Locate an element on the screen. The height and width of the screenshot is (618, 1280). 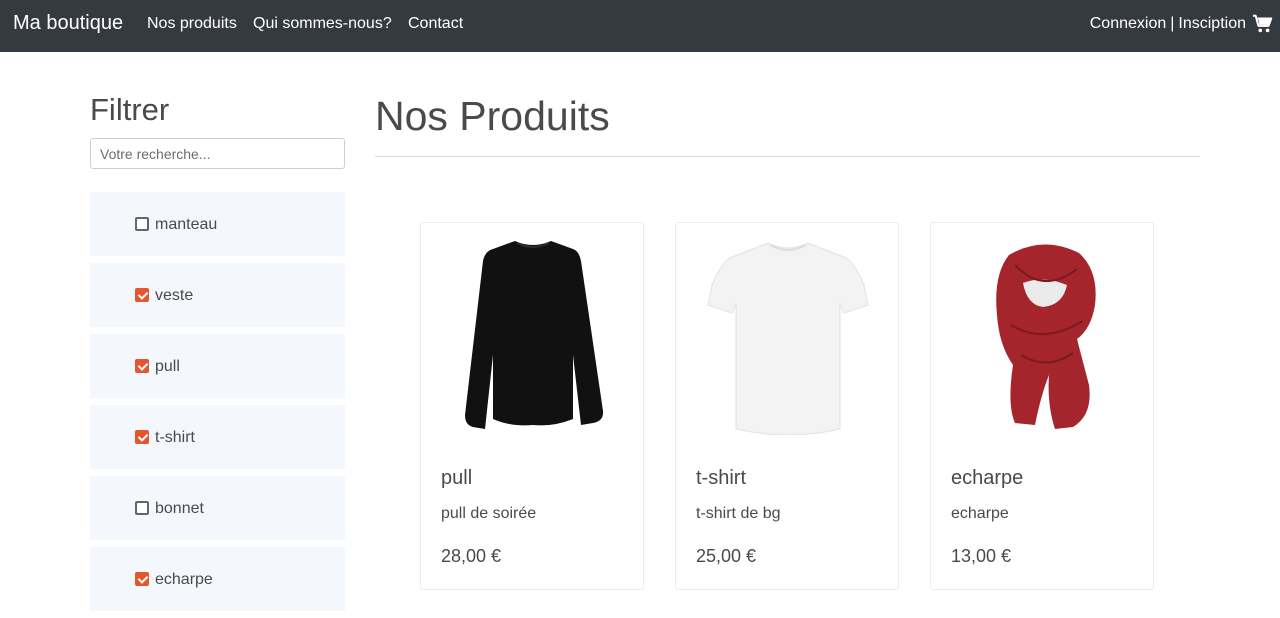
product-name: echarpe is located at coordinates (987, 478).